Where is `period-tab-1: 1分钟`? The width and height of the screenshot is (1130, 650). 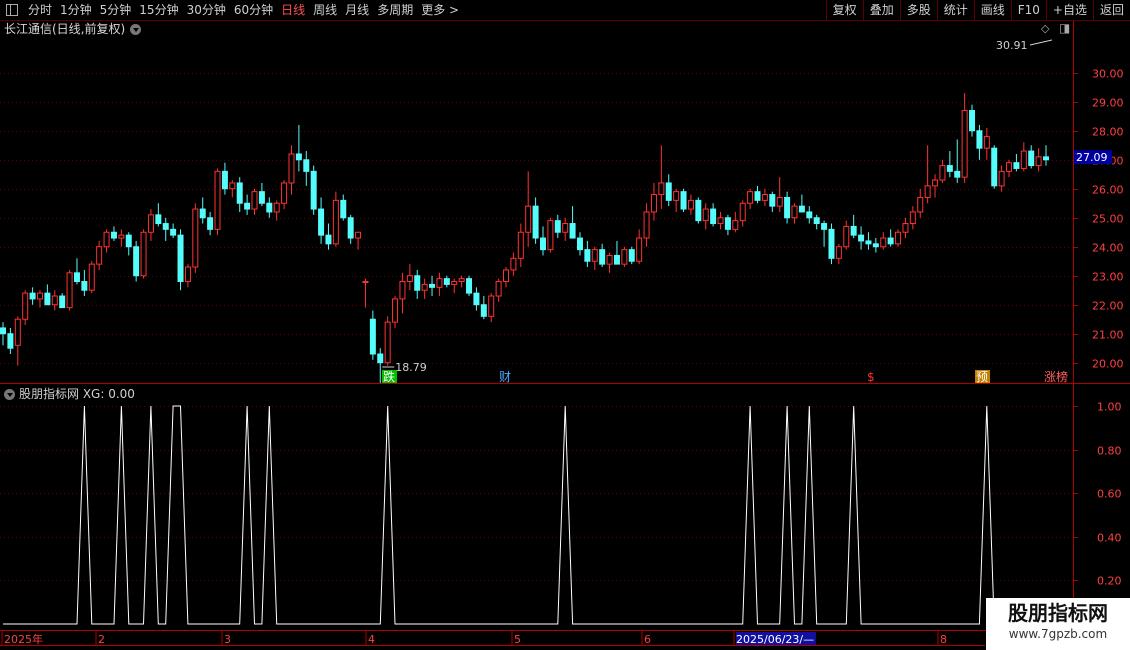 period-tab-1: 1分钟 is located at coordinates (76, 10).